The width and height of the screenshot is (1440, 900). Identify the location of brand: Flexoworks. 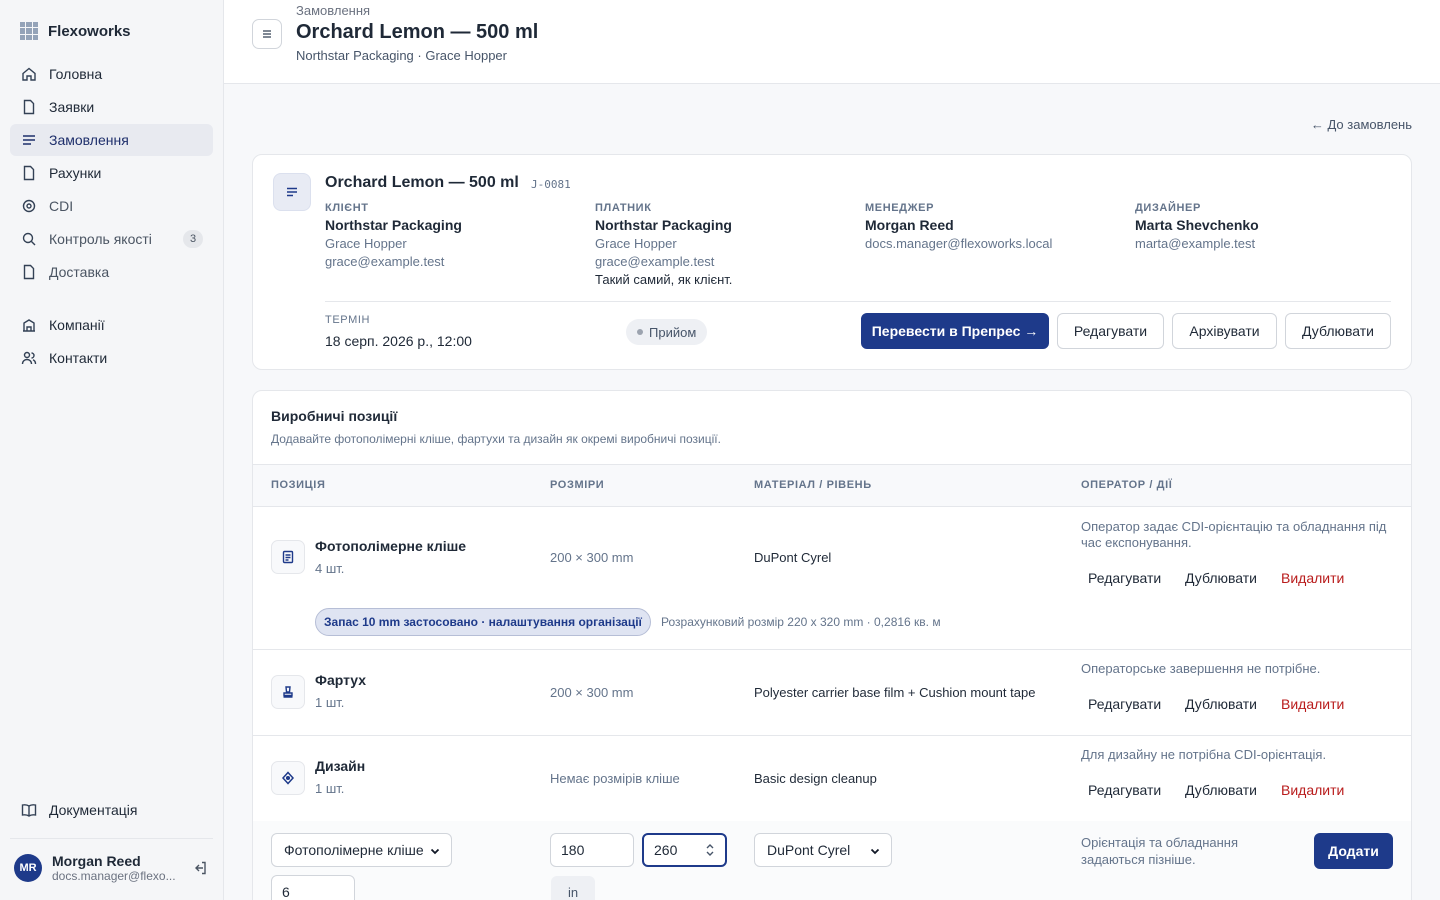
(75, 31).